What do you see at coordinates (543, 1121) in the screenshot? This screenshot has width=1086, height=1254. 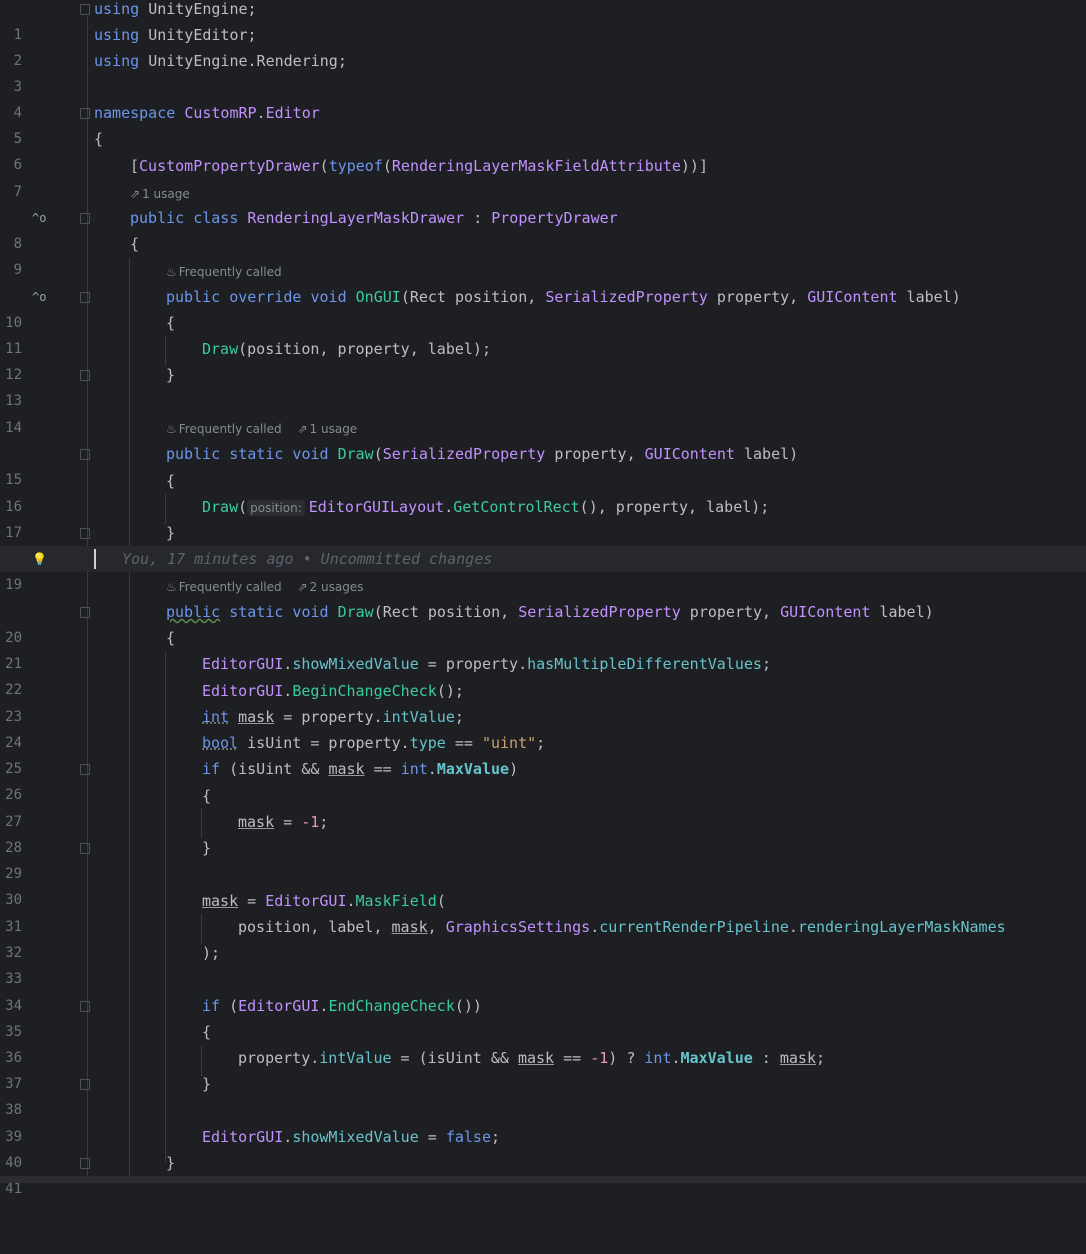 I see `code-line: 39` at bounding box center [543, 1121].